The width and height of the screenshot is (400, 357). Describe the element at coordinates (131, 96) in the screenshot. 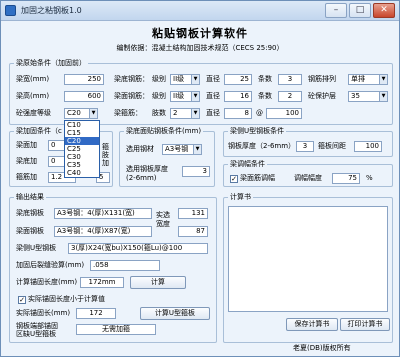

I see `top-rebar-label: 梁面钢筋：` at that location.